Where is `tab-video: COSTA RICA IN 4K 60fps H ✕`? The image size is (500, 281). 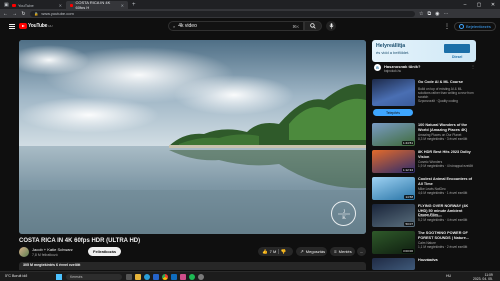 tab-video: COSTA RICA IN 4K 60fps H ✕ is located at coordinates (97, 5).